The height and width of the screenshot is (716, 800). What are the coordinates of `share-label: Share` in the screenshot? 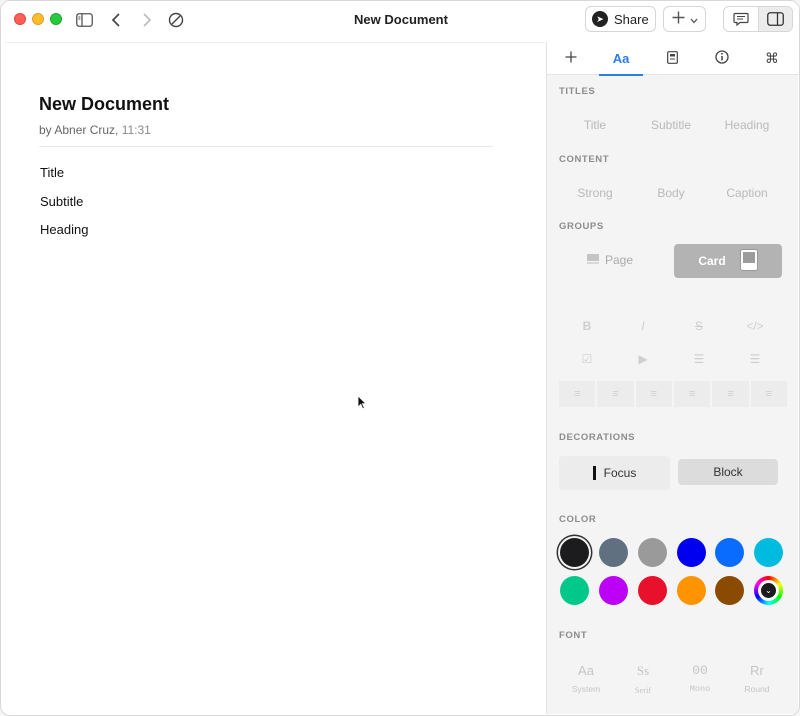 It's located at (631, 19).